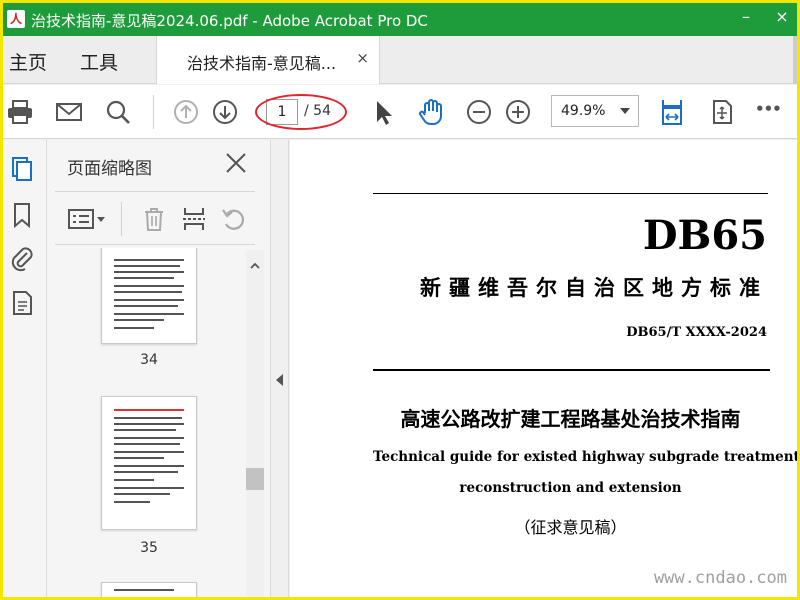 This screenshot has height=600, width=800. What do you see at coordinates (255, 262) in the screenshot?
I see `scroll-up-icon` at bounding box center [255, 262].